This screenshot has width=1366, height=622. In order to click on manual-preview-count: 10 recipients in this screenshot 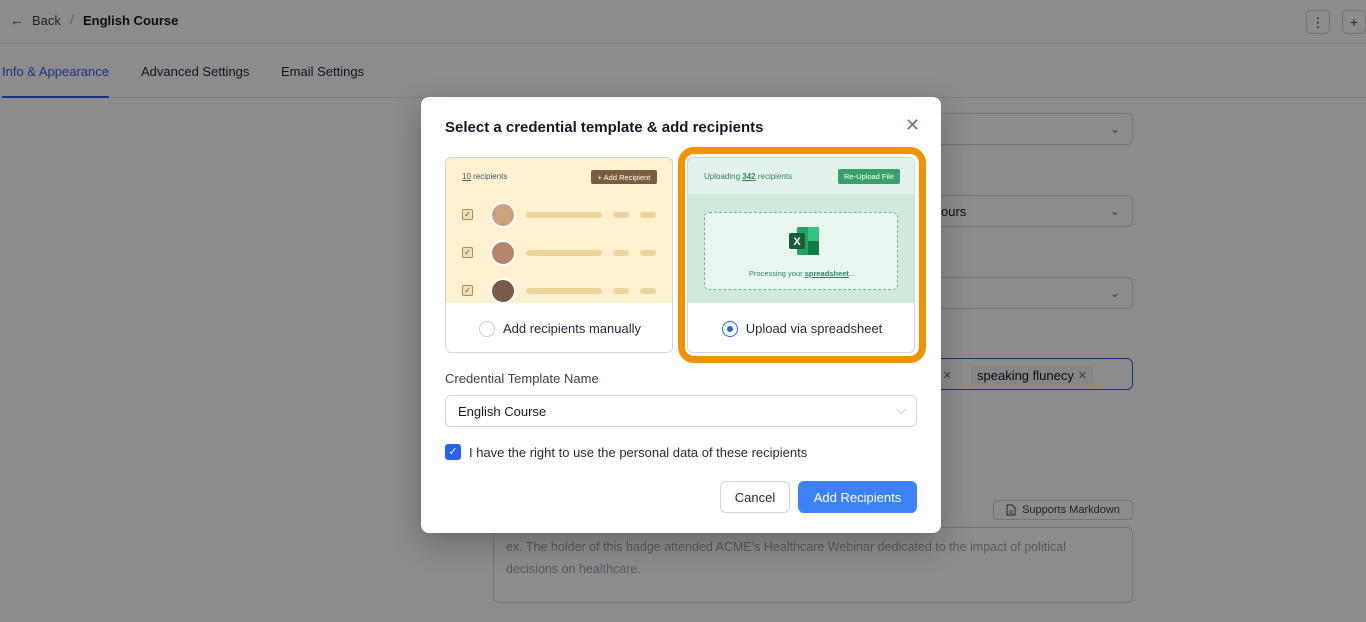, I will do `click(485, 176)`.